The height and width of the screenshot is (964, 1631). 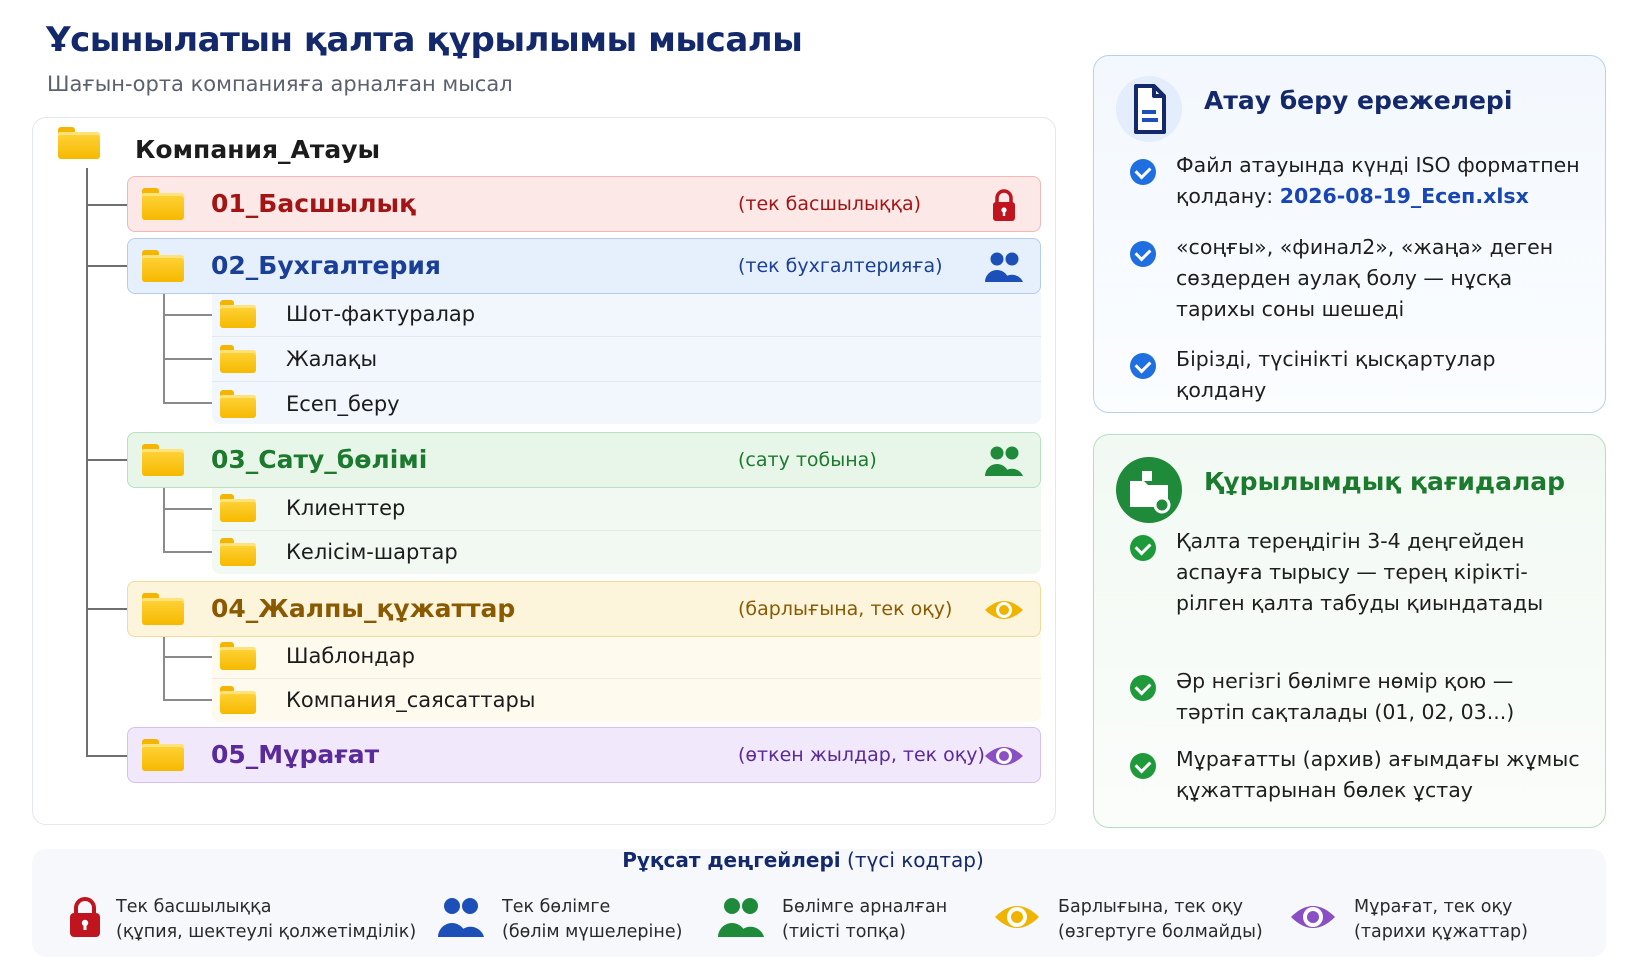 What do you see at coordinates (807, 460) in the screenshot?
I see `folder-access-note: (сату тобына)` at bounding box center [807, 460].